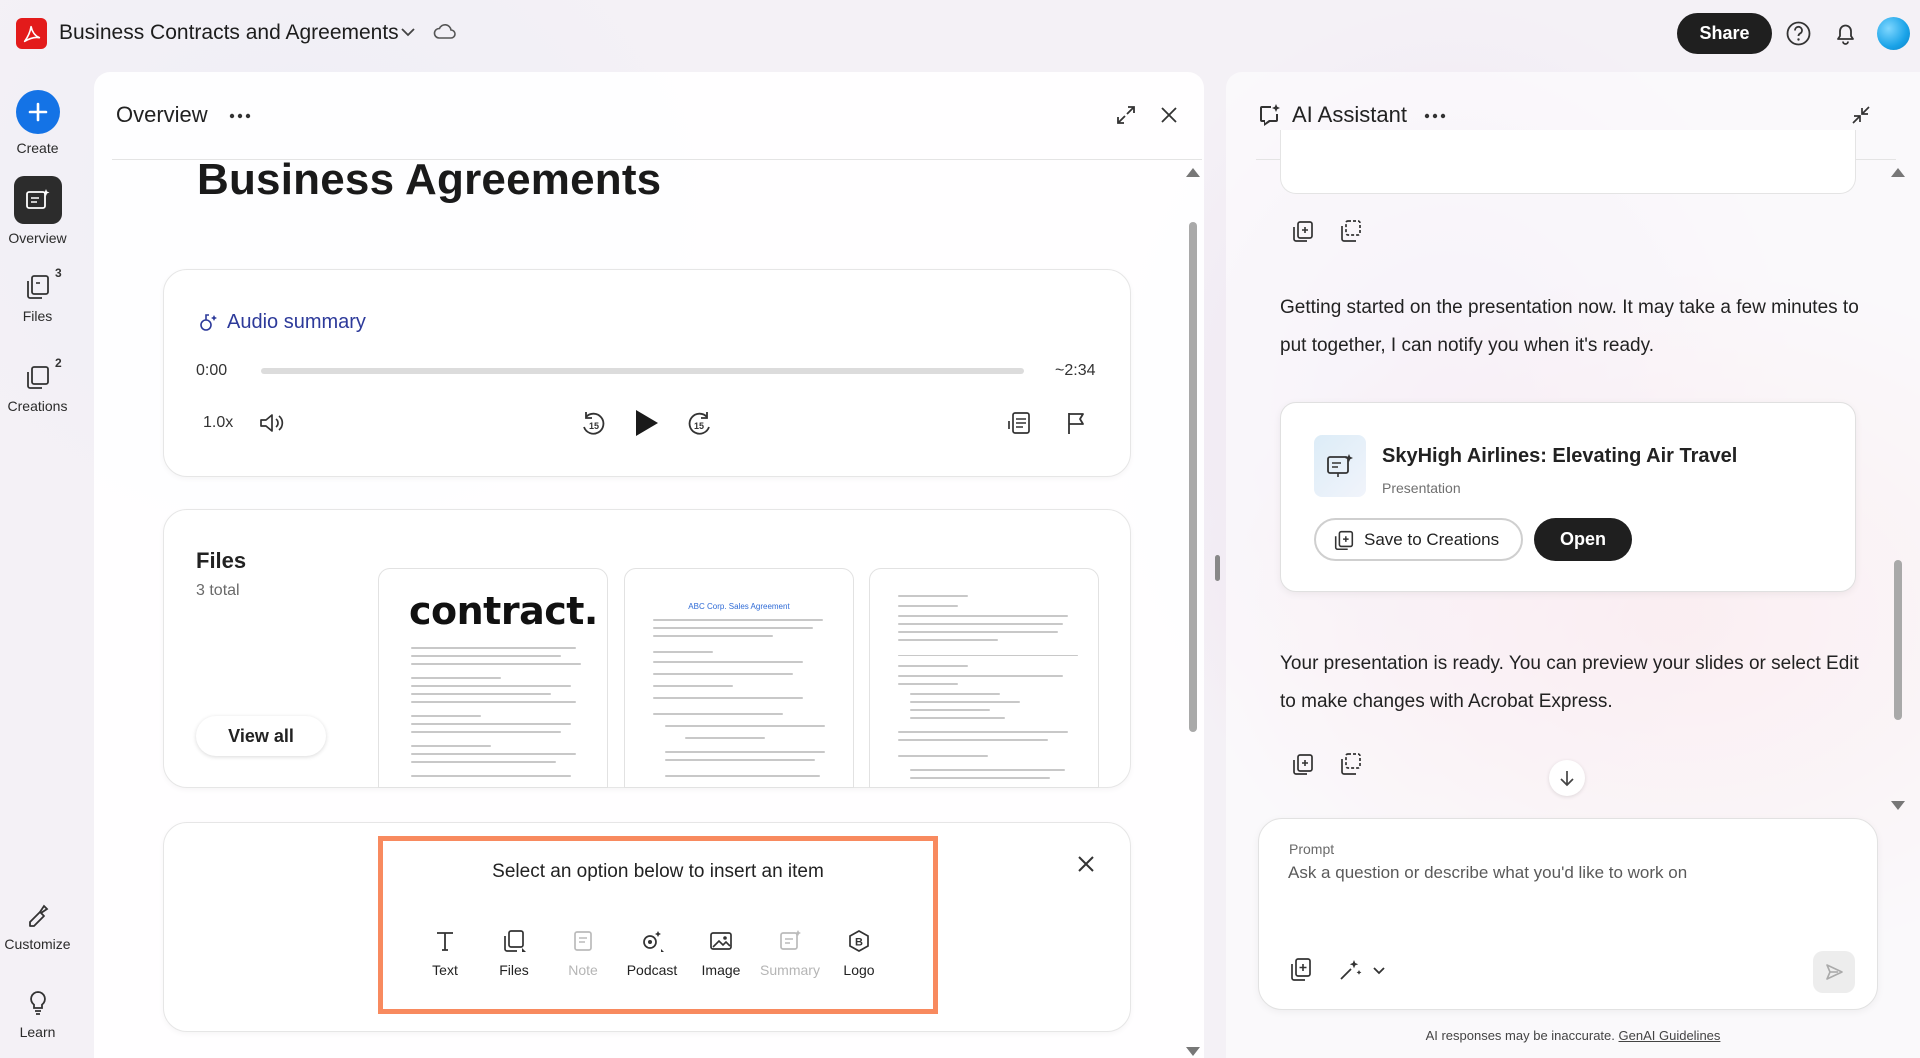 The image size is (1920, 1058). I want to click on rail-files-label: Files, so click(37, 316).